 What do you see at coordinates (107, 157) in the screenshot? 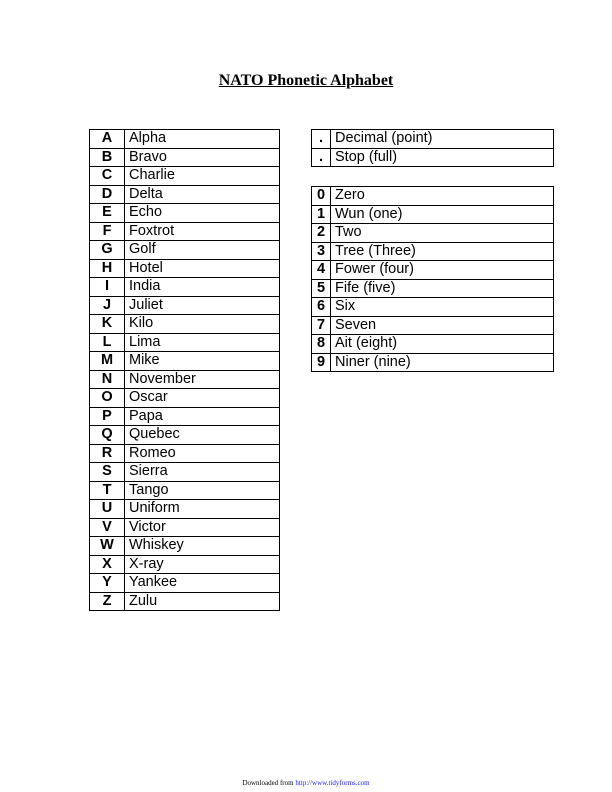
I see `row-key: B` at bounding box center [107, 157].